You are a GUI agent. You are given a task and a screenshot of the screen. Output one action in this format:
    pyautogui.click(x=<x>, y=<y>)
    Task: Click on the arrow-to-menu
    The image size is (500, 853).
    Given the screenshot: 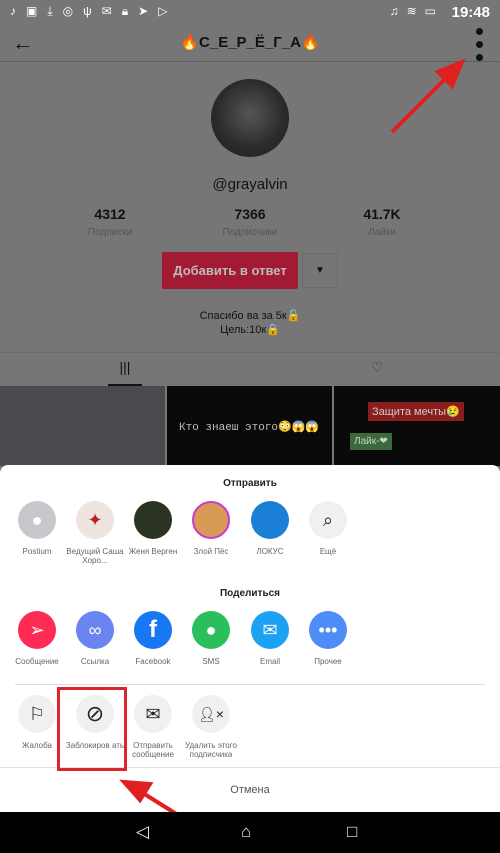 What is the action you would take?
    pyautogui.click(x=422, y=102)
    